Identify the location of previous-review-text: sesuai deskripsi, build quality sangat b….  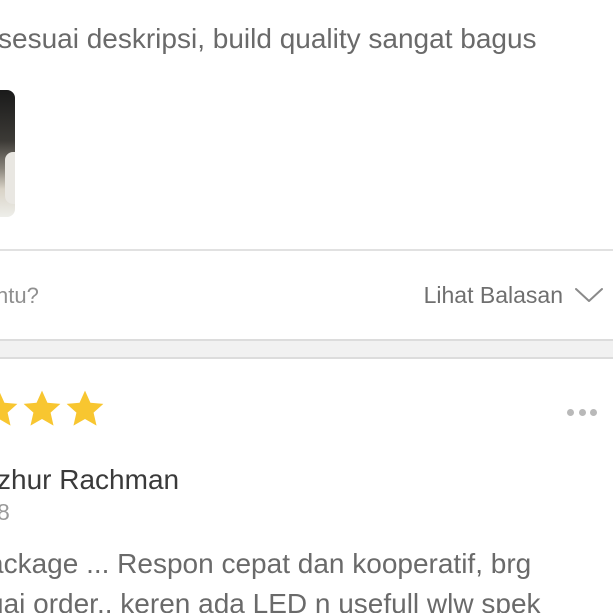
(268, 38).